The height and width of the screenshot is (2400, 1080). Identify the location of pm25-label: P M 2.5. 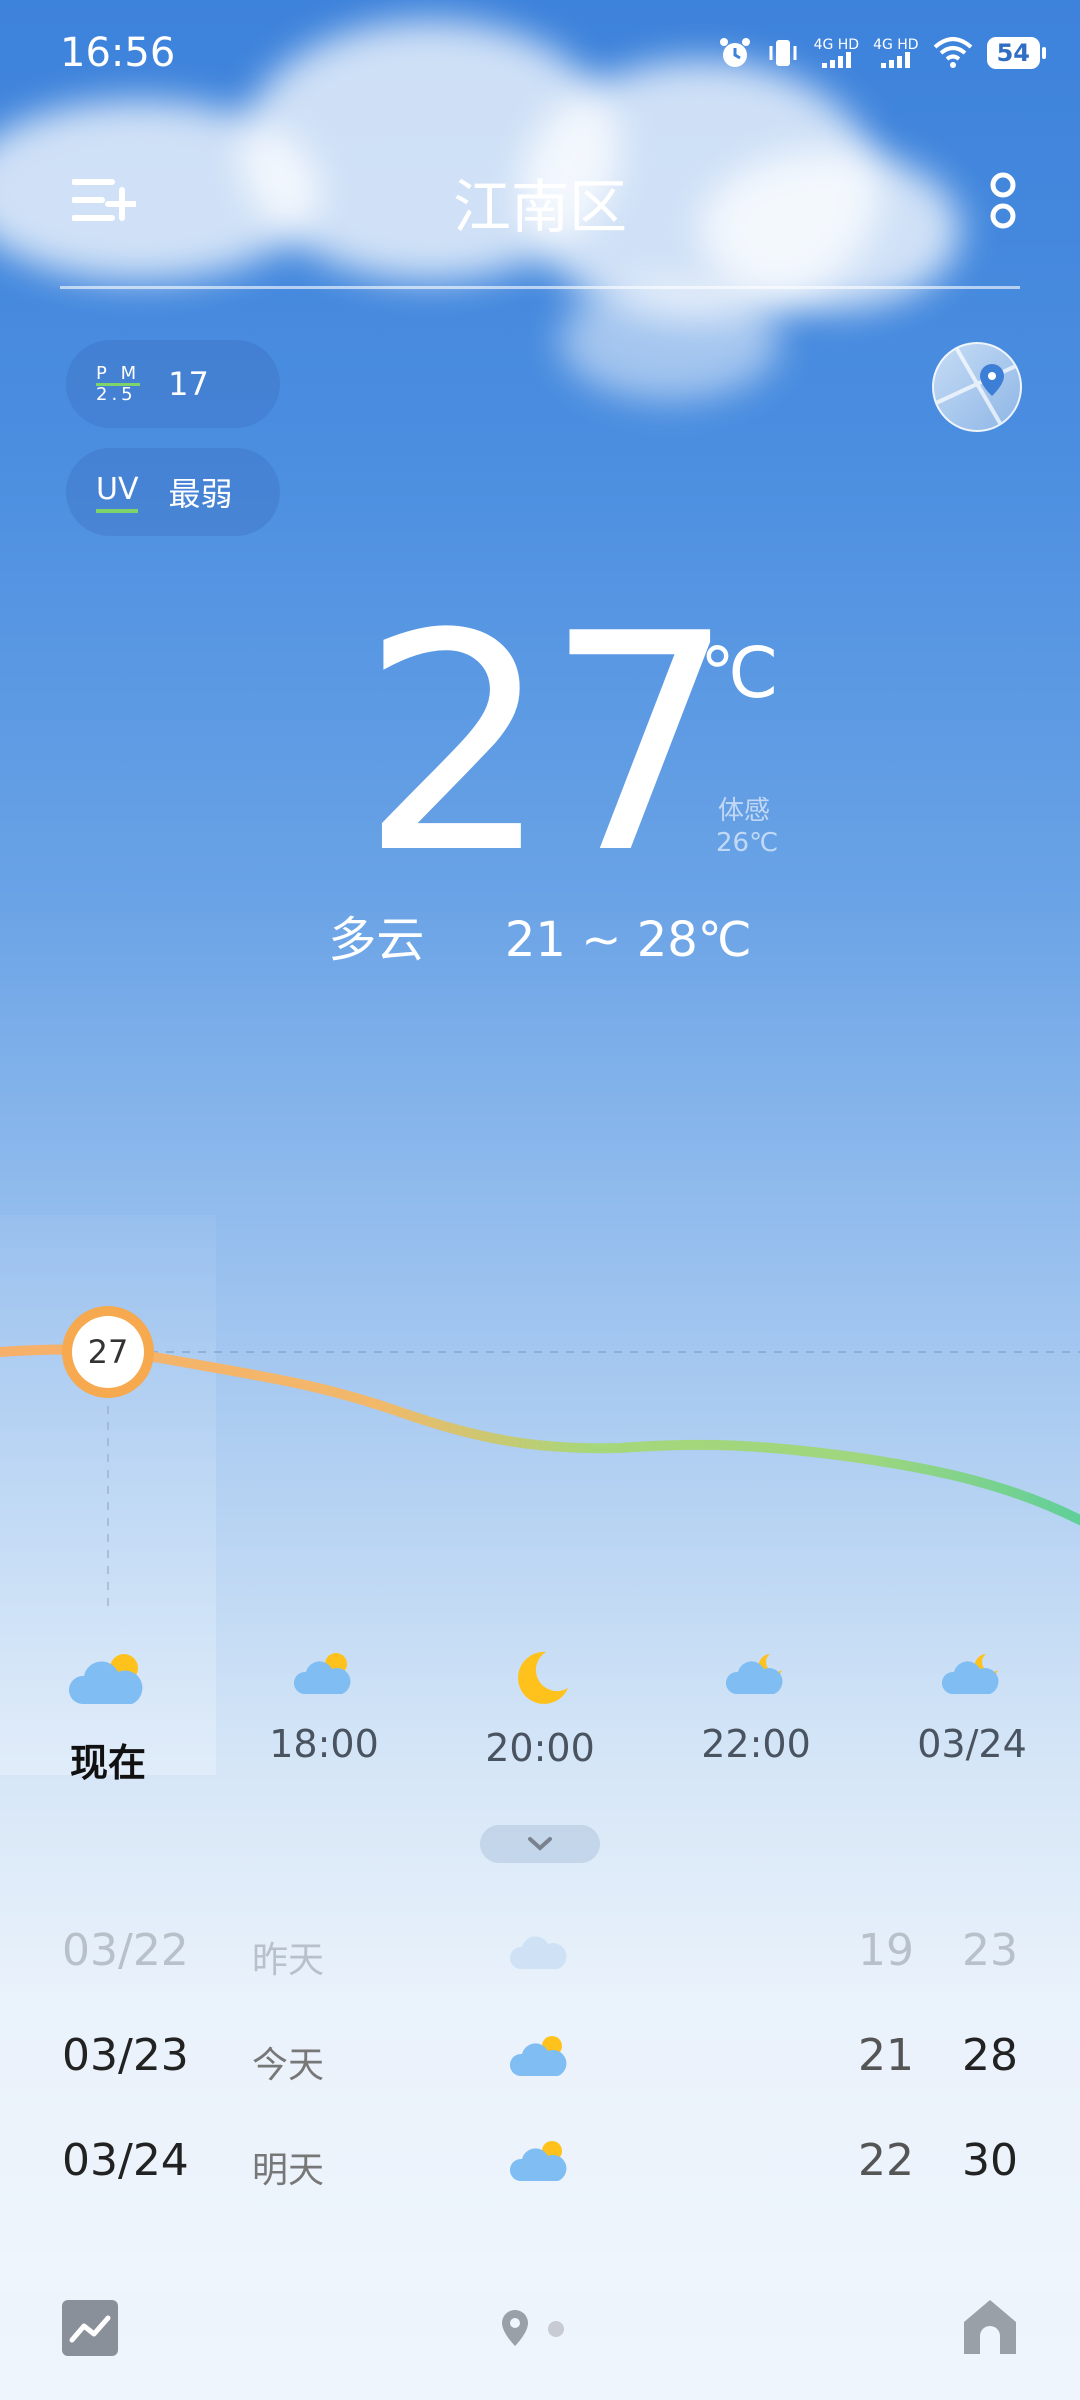
(118, 383).